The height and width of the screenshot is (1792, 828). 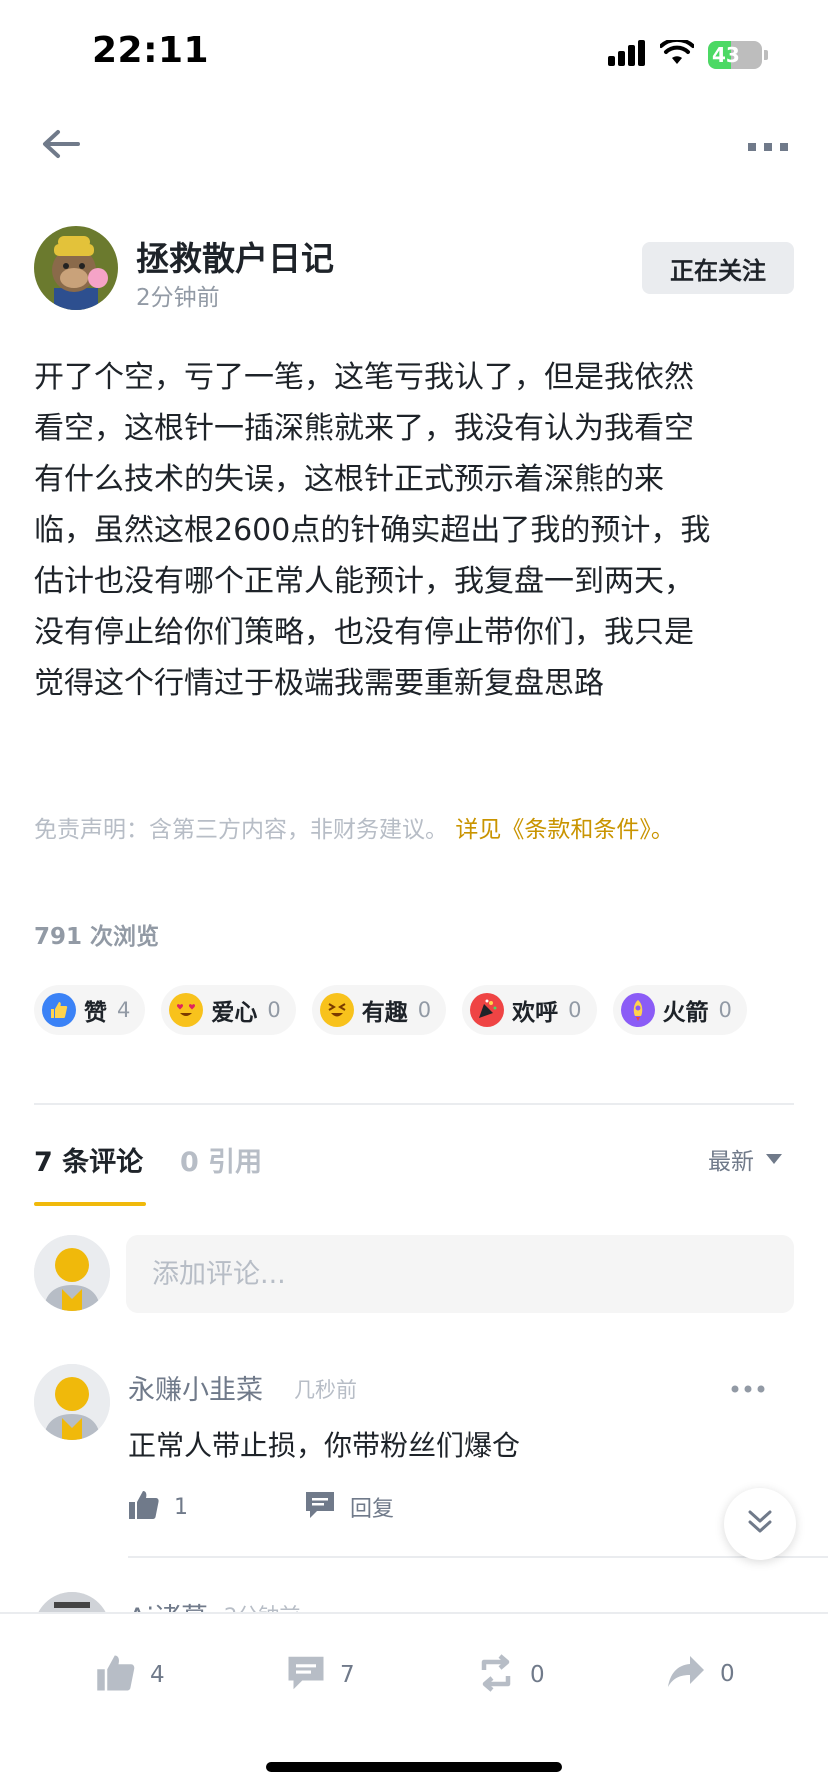 What do you see at coordinates (181, 1507) in the screenshot?
I see `comment-like-count: 1` at bounding box center [181, 1507].